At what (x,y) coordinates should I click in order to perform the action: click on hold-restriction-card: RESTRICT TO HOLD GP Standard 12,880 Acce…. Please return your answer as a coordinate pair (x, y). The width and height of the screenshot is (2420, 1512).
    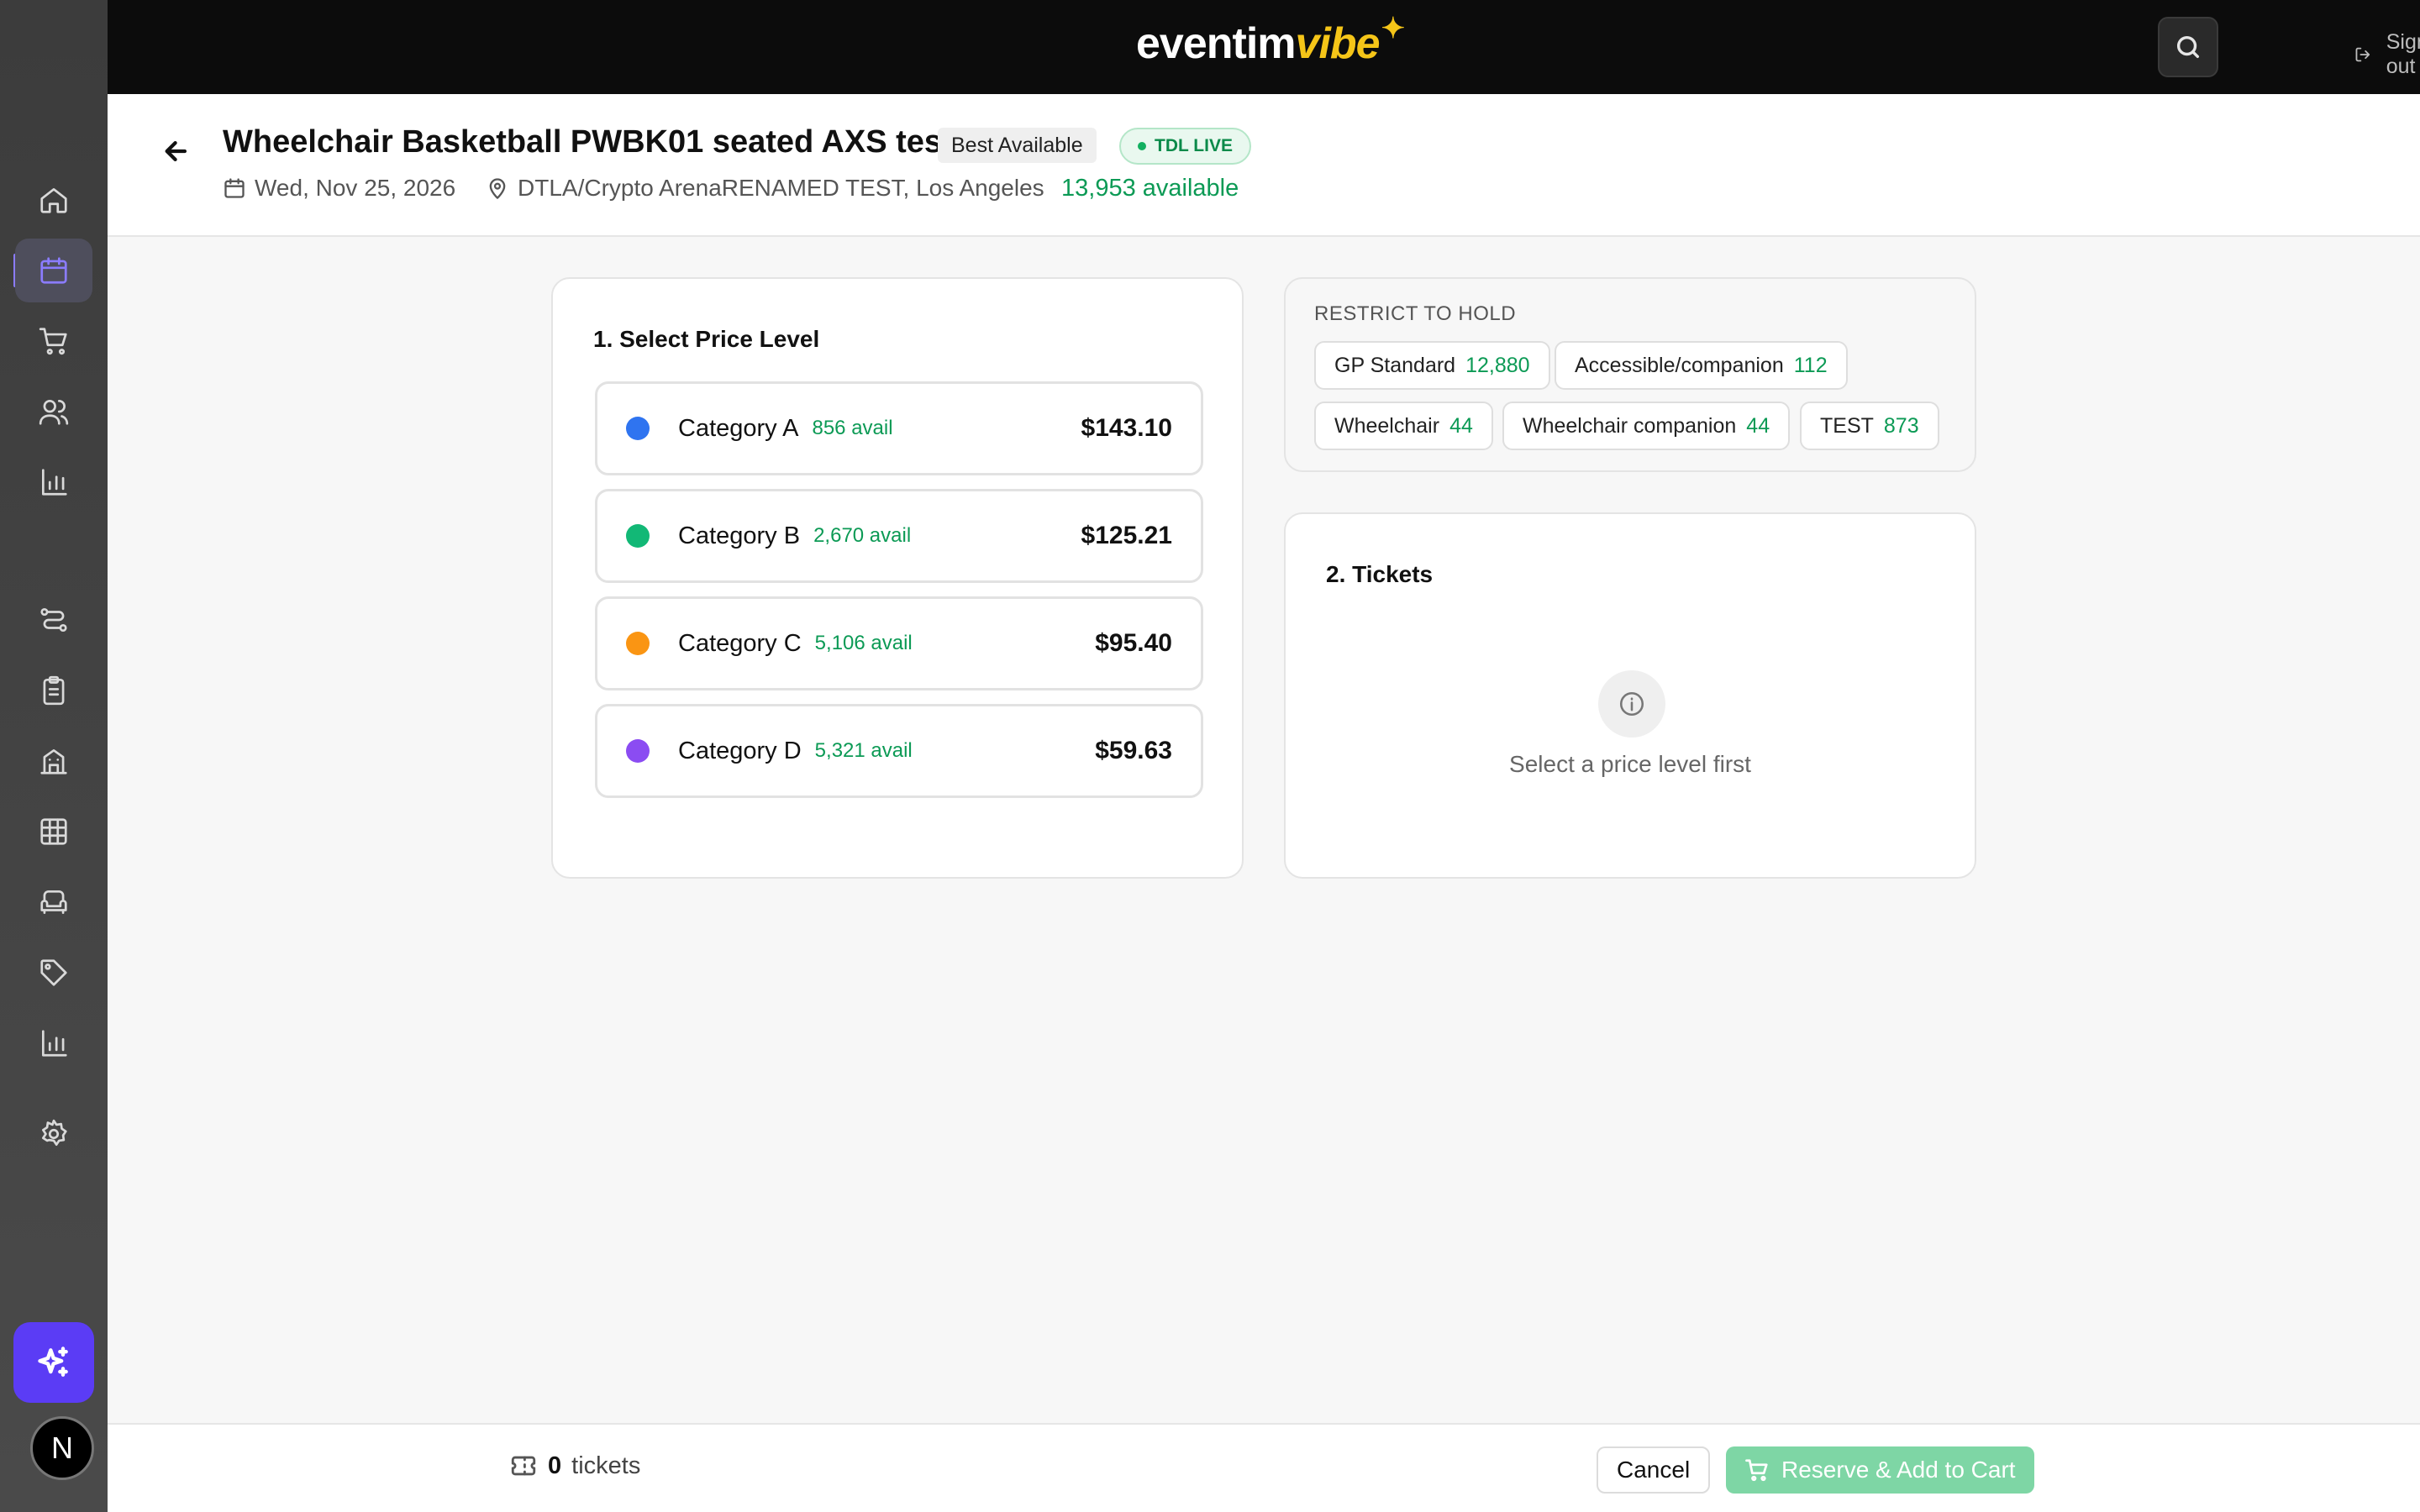
    Looking at the image, I should click on (1630, 374).